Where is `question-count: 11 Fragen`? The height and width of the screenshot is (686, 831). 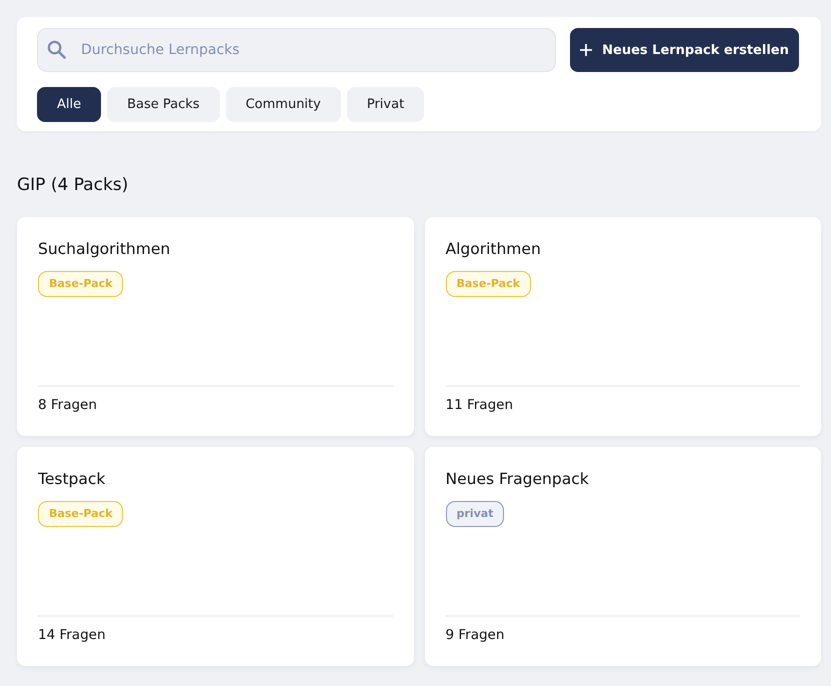 question-count: 11 Fragen is located at coordinates (480, 405).